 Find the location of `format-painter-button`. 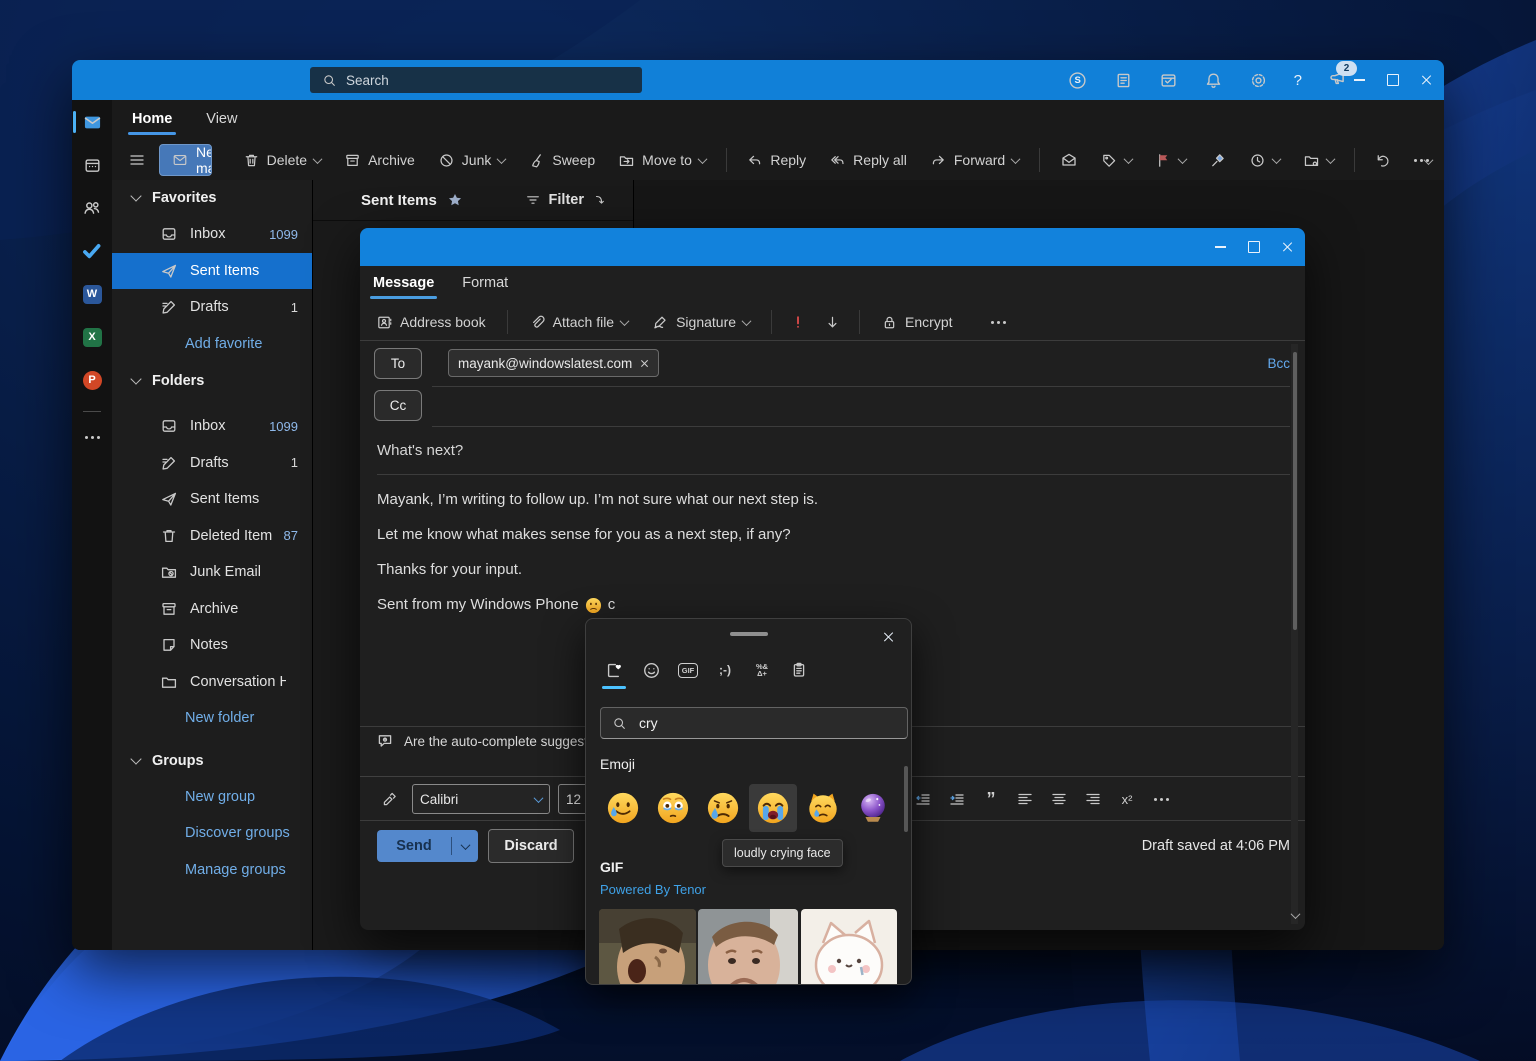

format-painter-button is located at coordinates (389, 799).